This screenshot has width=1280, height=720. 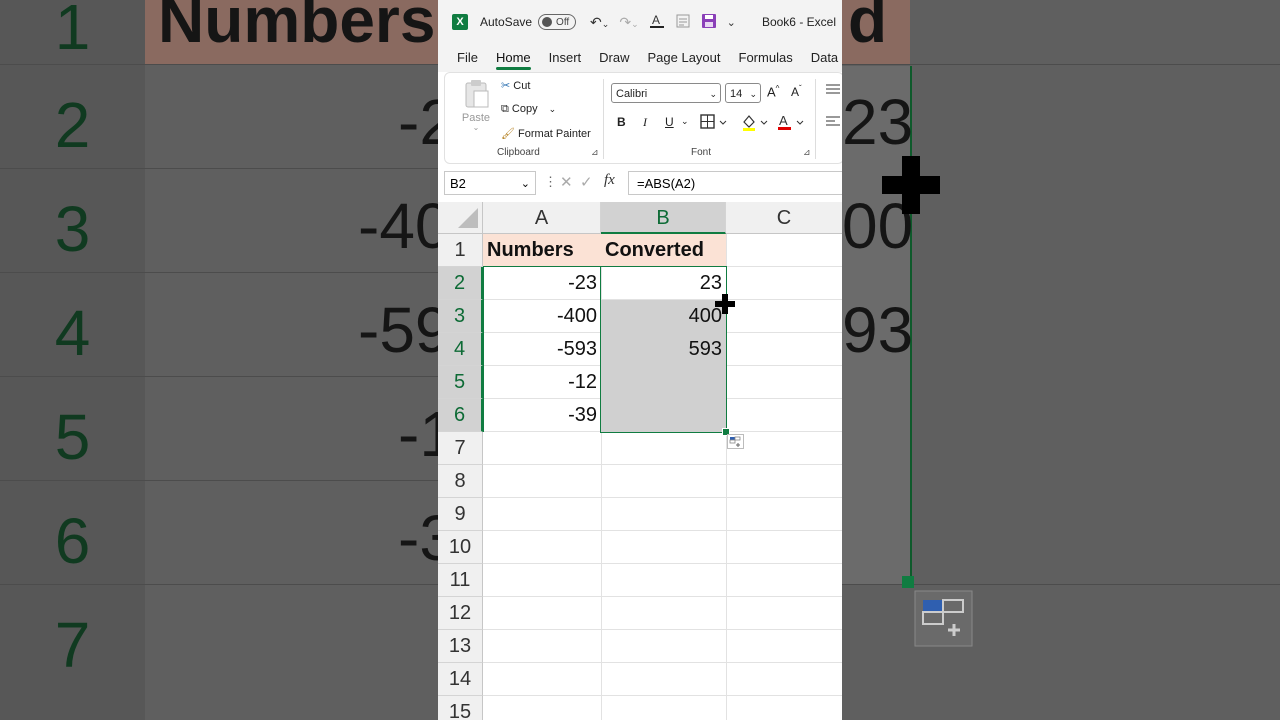 I want to click on selection-range-border, so click(x=663, y=349).